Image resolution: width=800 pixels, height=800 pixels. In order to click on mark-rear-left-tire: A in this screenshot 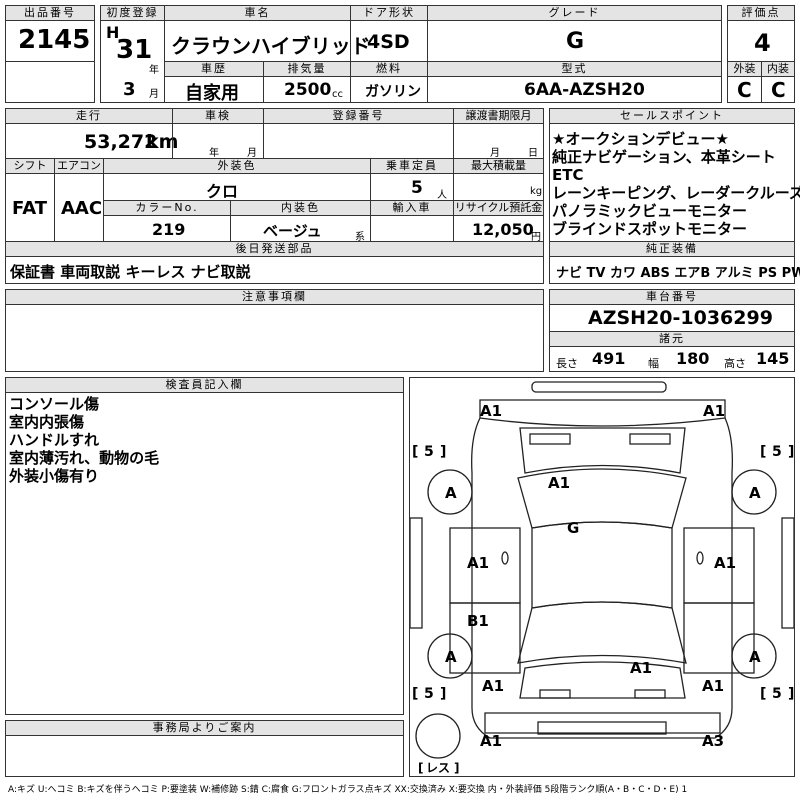, I will do `click(451, 657)`.